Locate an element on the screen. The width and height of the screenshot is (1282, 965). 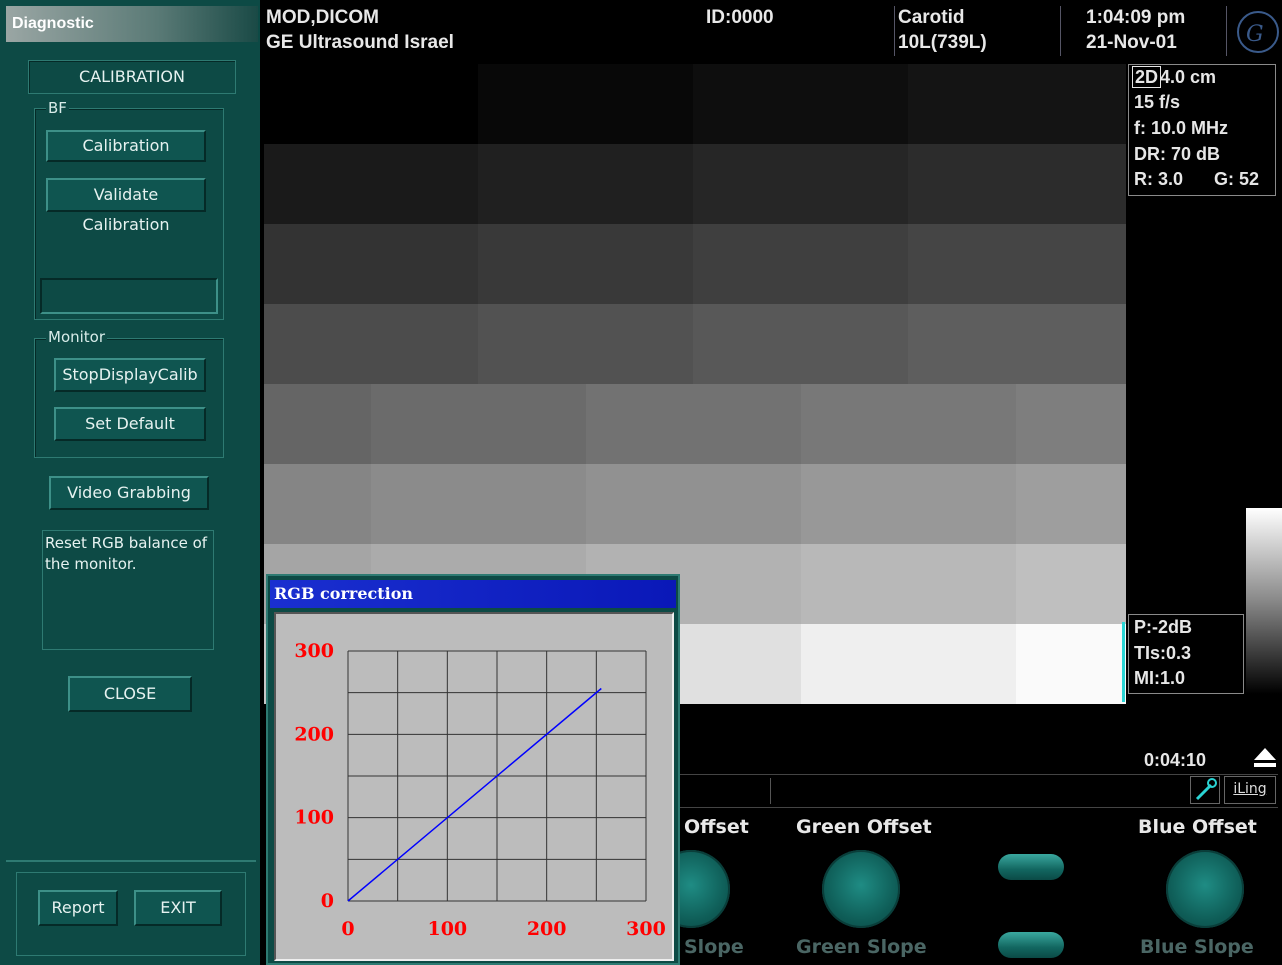
section-header: CALIBRATION is located at coordinates (132, 76).